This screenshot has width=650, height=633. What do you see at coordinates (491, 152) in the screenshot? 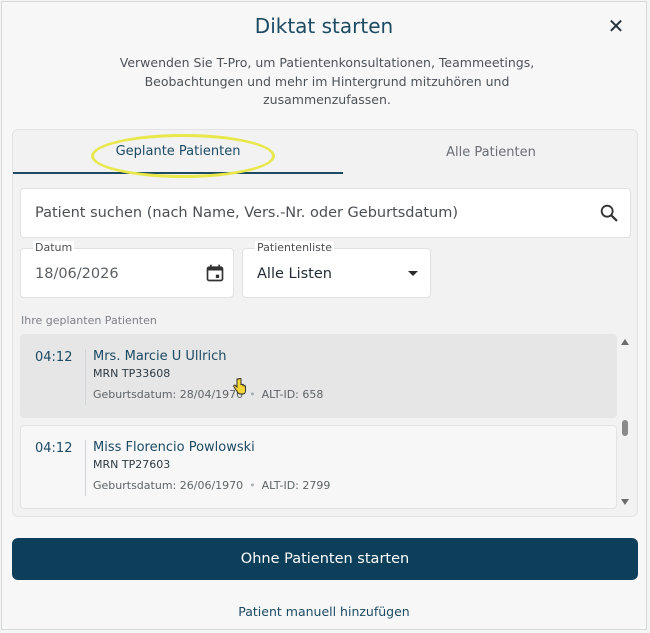
I see `tab-all-patients: Alle Patienten` at bounding box center [491, 152].